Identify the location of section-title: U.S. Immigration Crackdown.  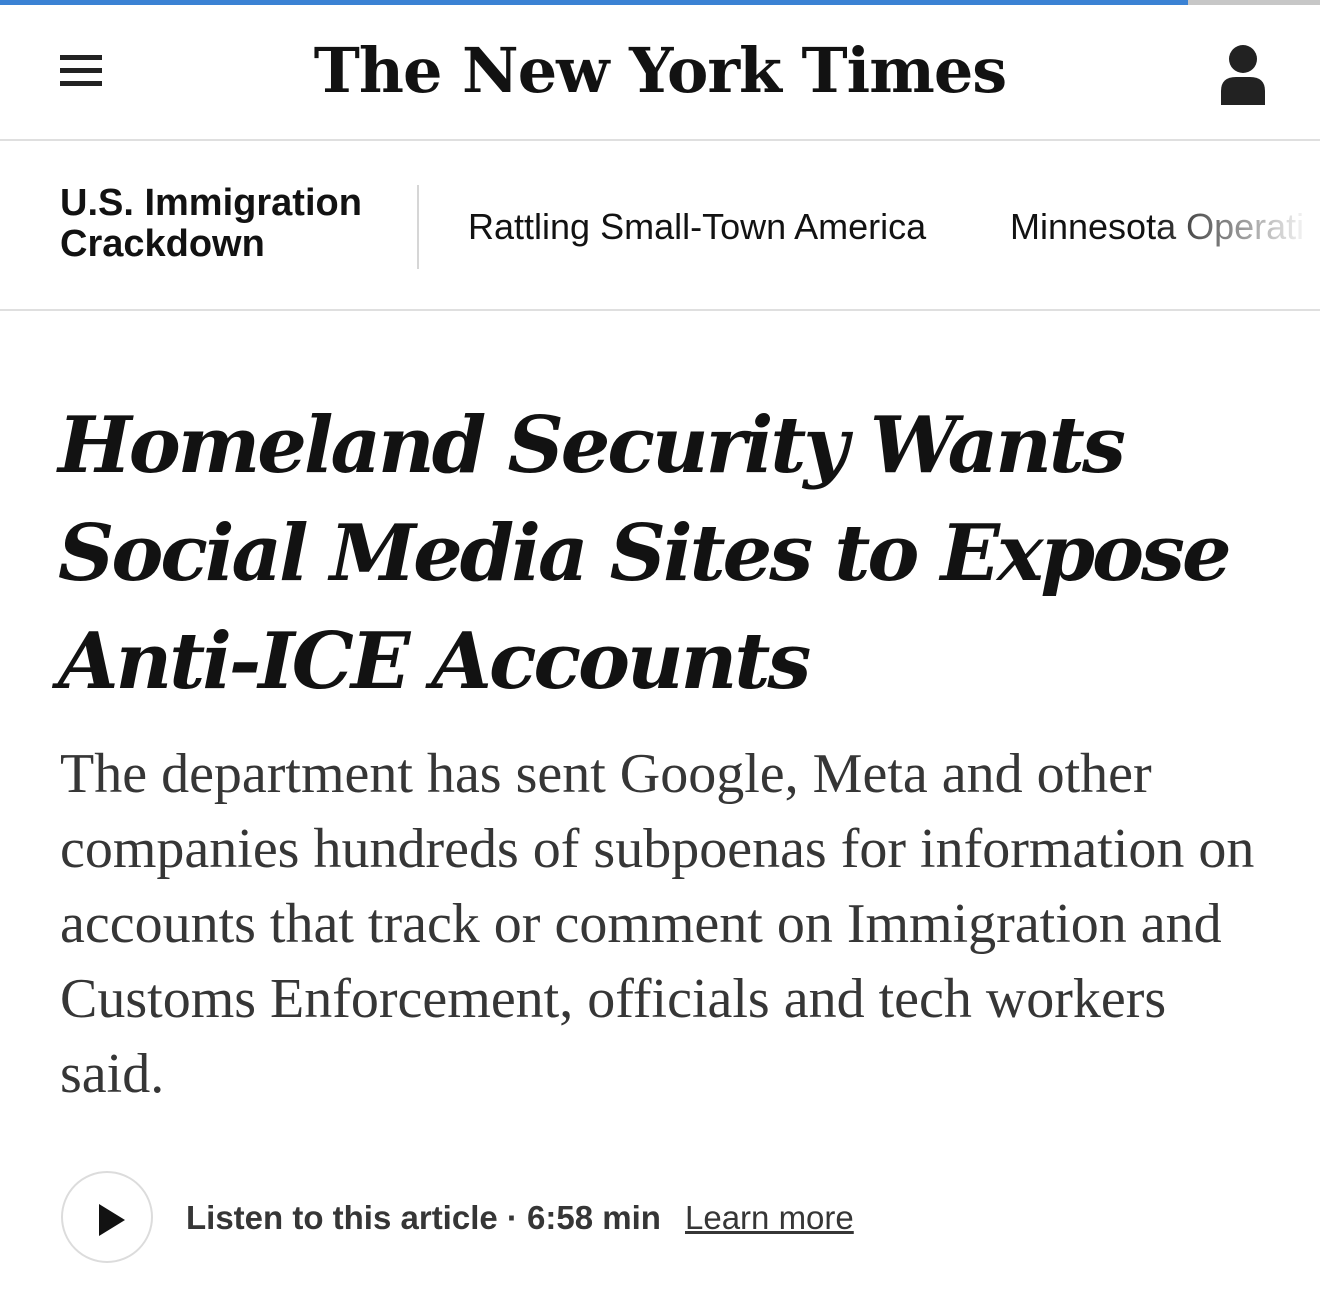
(230, 224).